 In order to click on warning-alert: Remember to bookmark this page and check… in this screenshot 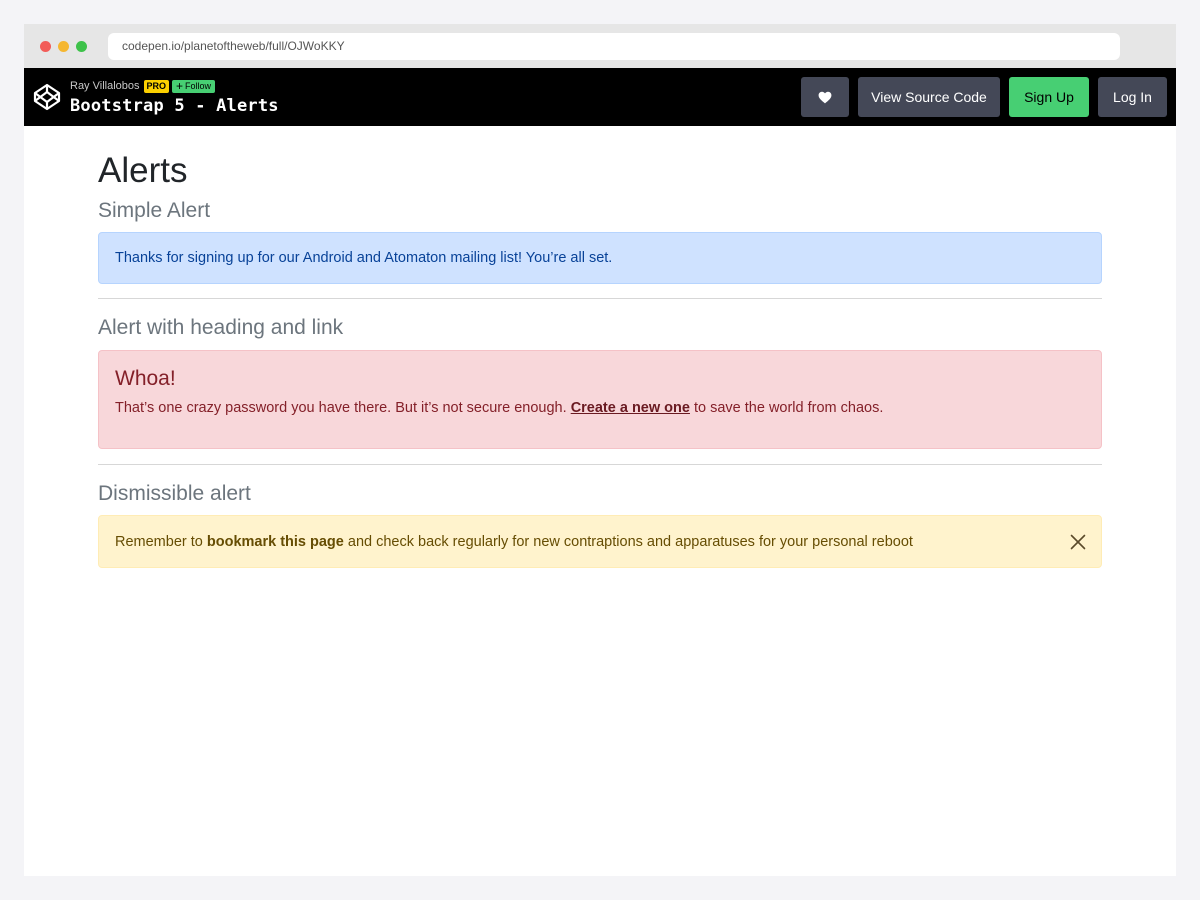, I will do `click(600, 541)`.